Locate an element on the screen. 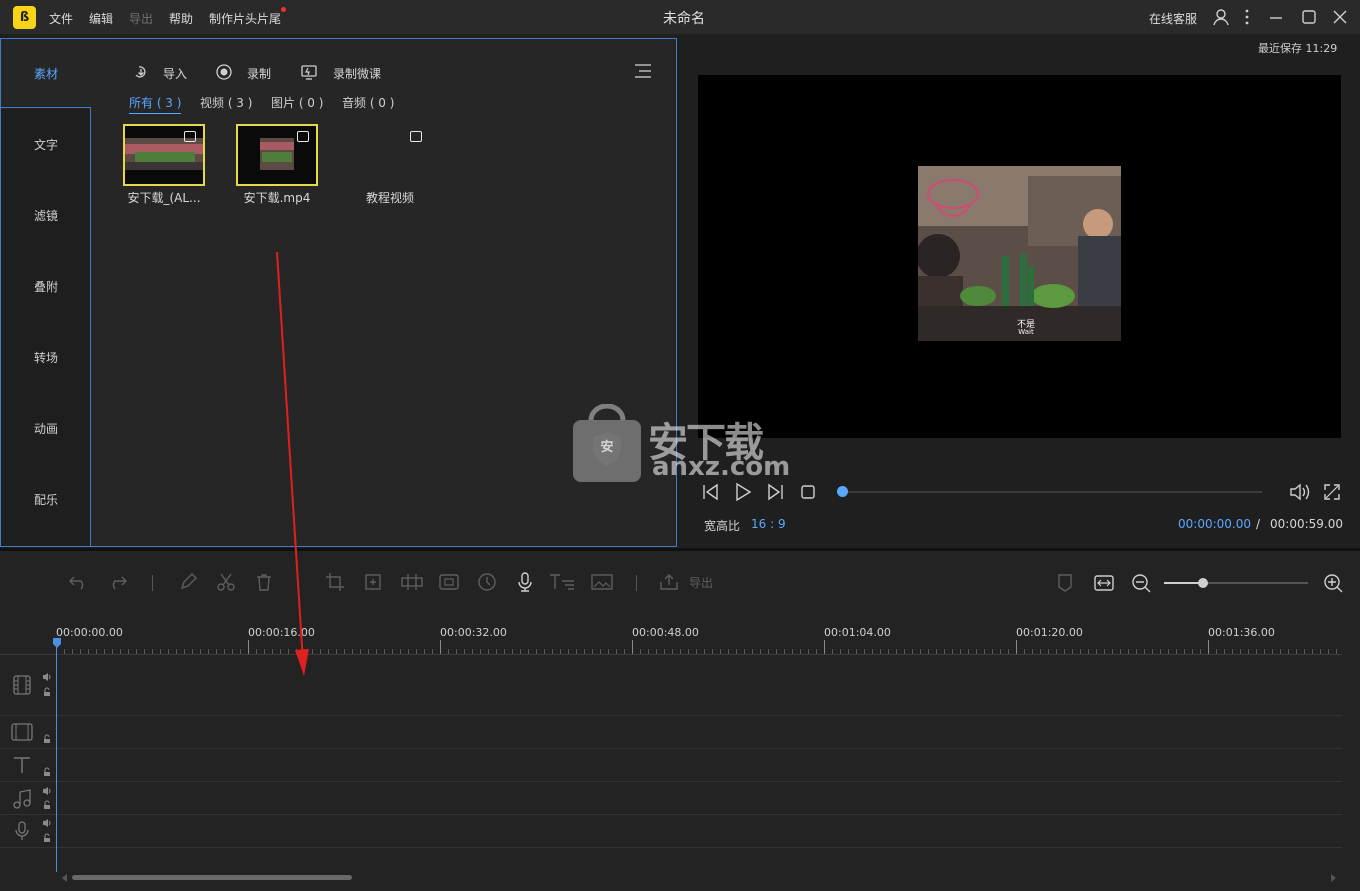 This screenshot has height=891, width=1360. freeze-frame-icon is located at coordinates (449, 582).